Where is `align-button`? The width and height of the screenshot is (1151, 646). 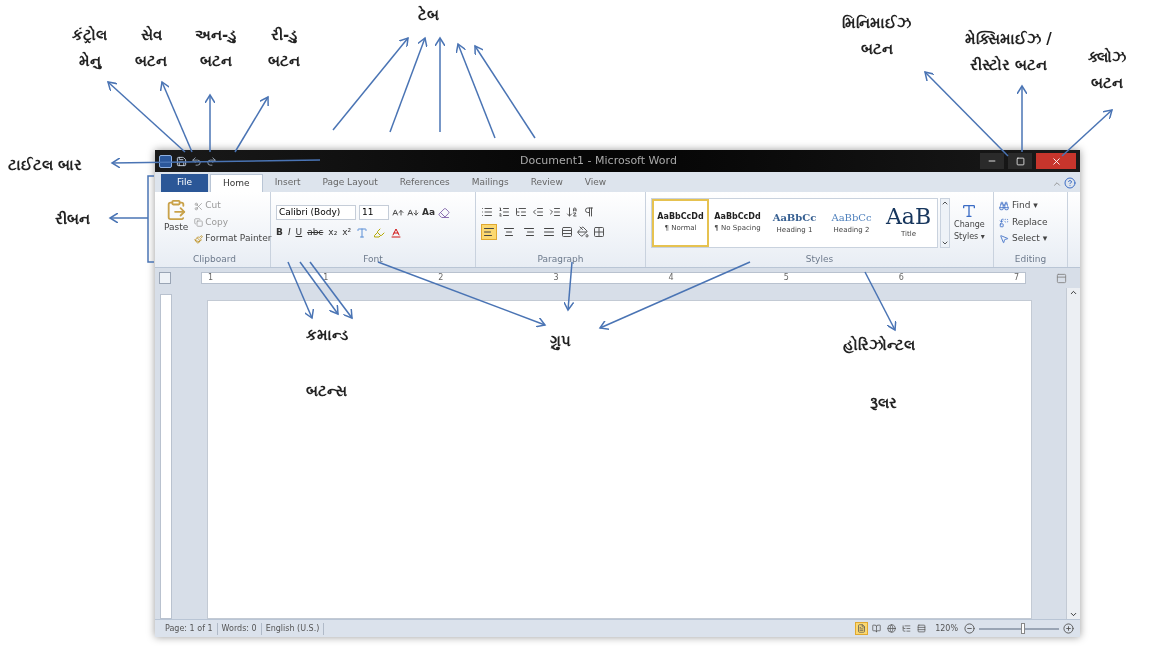
align-button is located at coordinates (489, 231).